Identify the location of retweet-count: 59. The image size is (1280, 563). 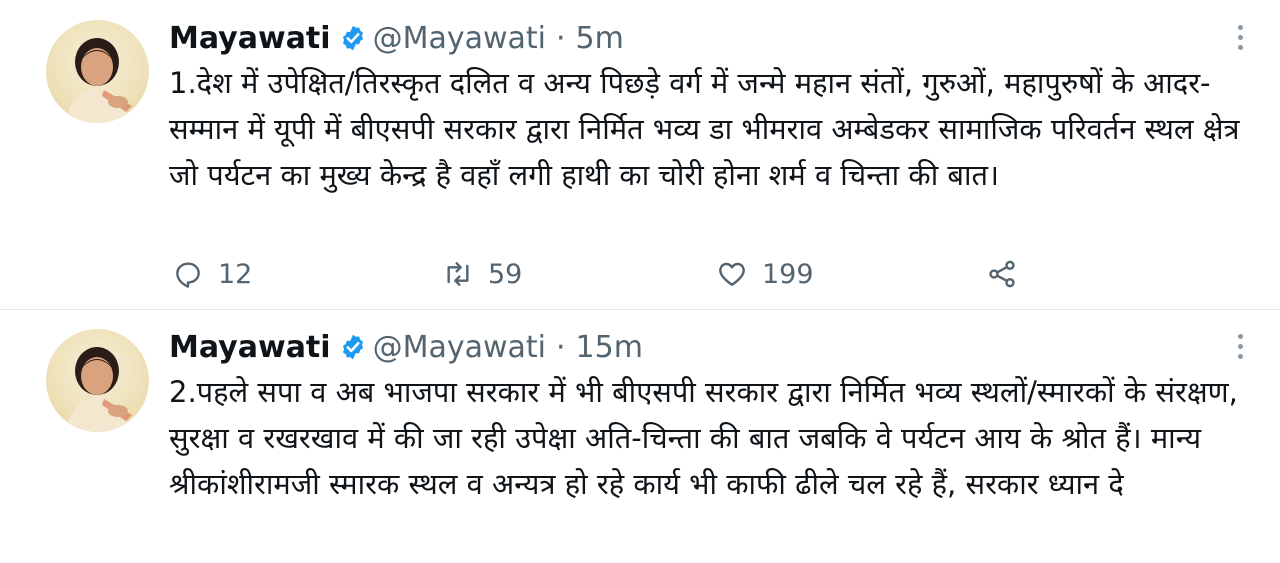
(505, 274).